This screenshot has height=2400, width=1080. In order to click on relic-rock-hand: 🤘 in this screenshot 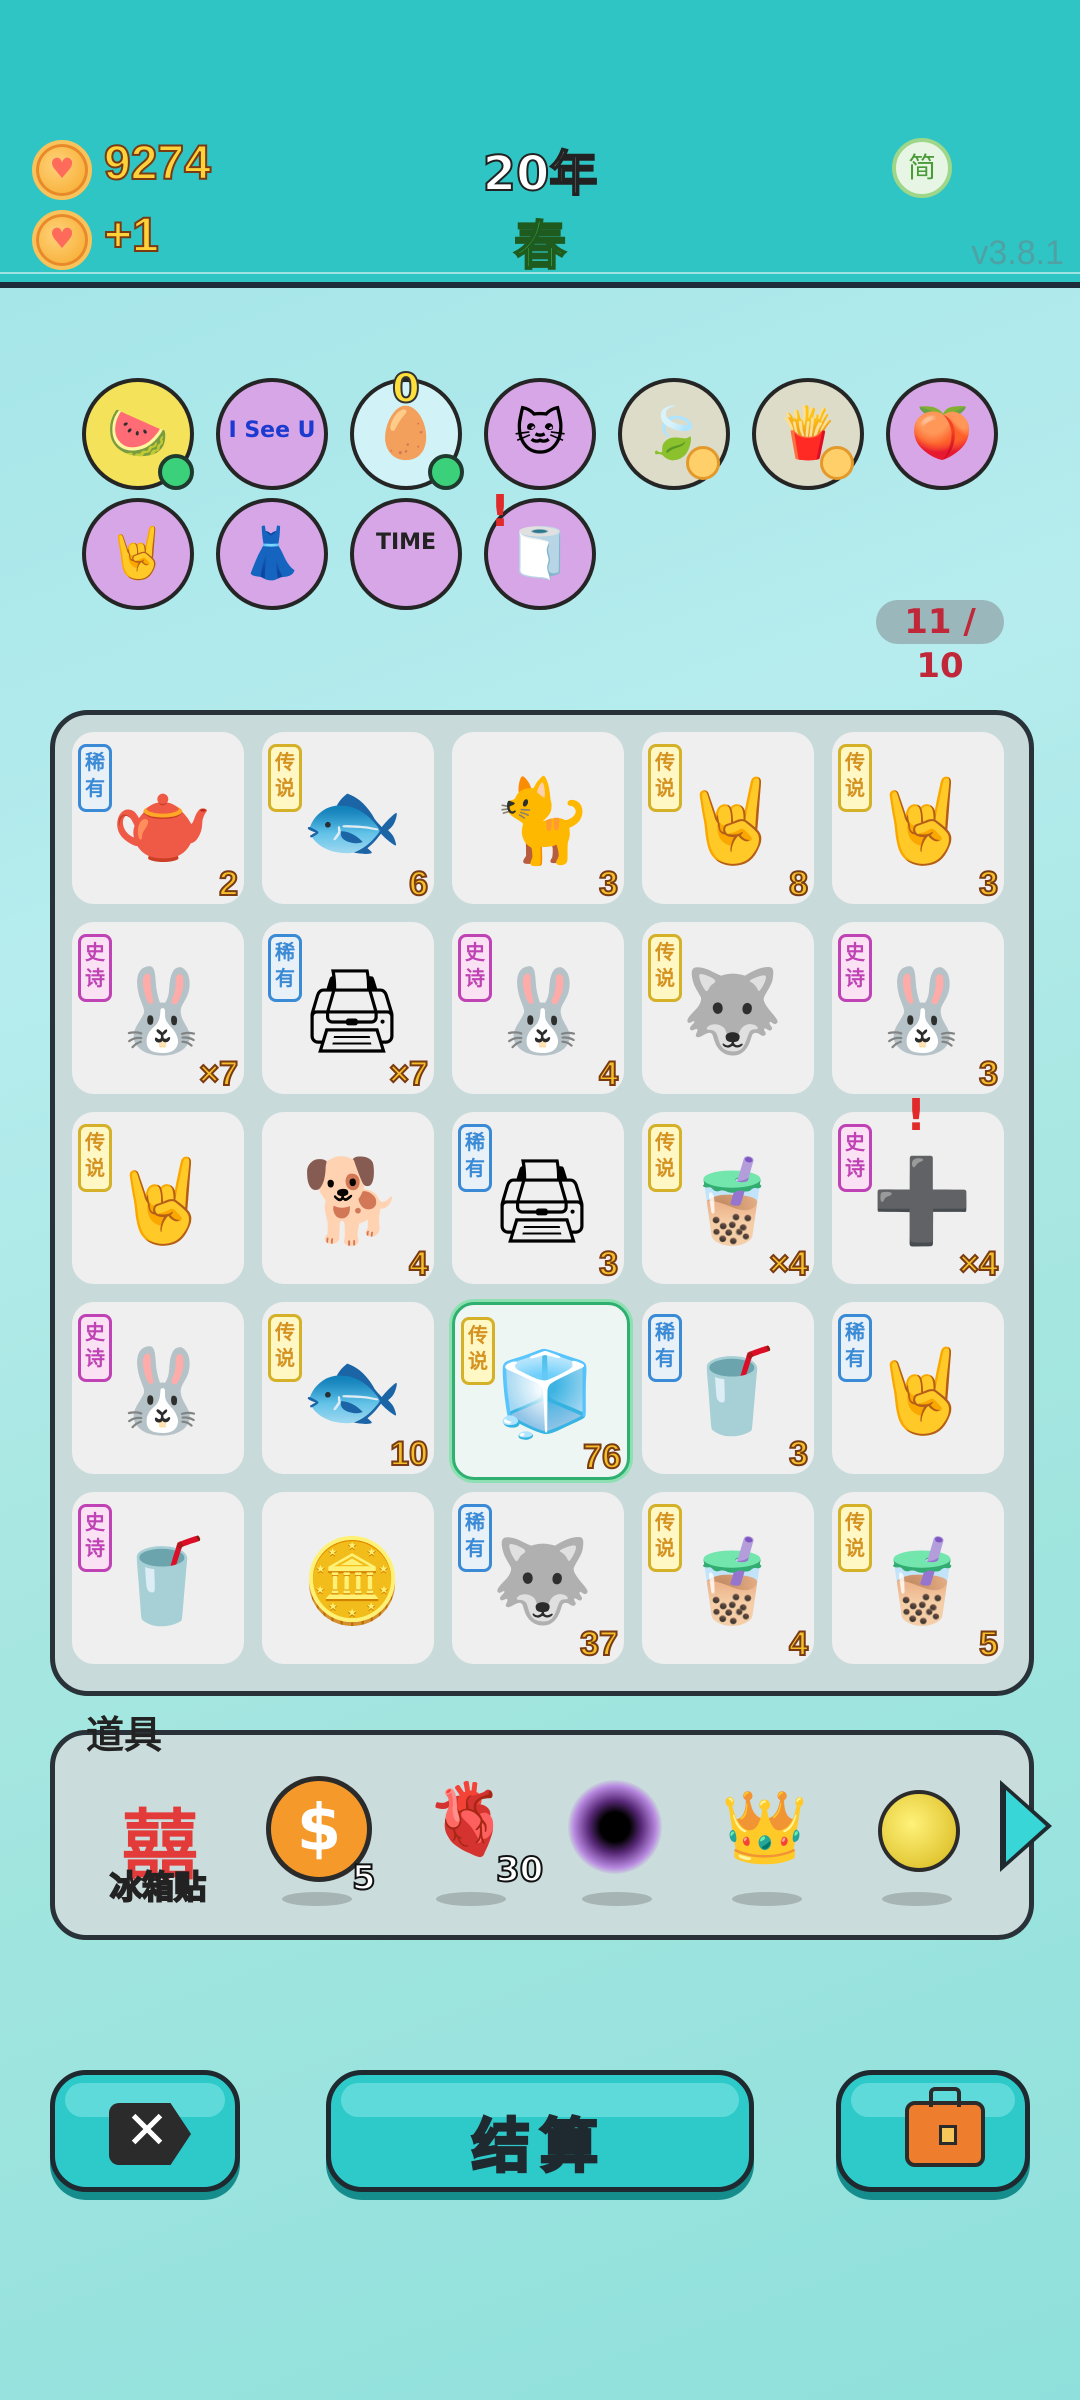, I will do `click(138, 554)`.